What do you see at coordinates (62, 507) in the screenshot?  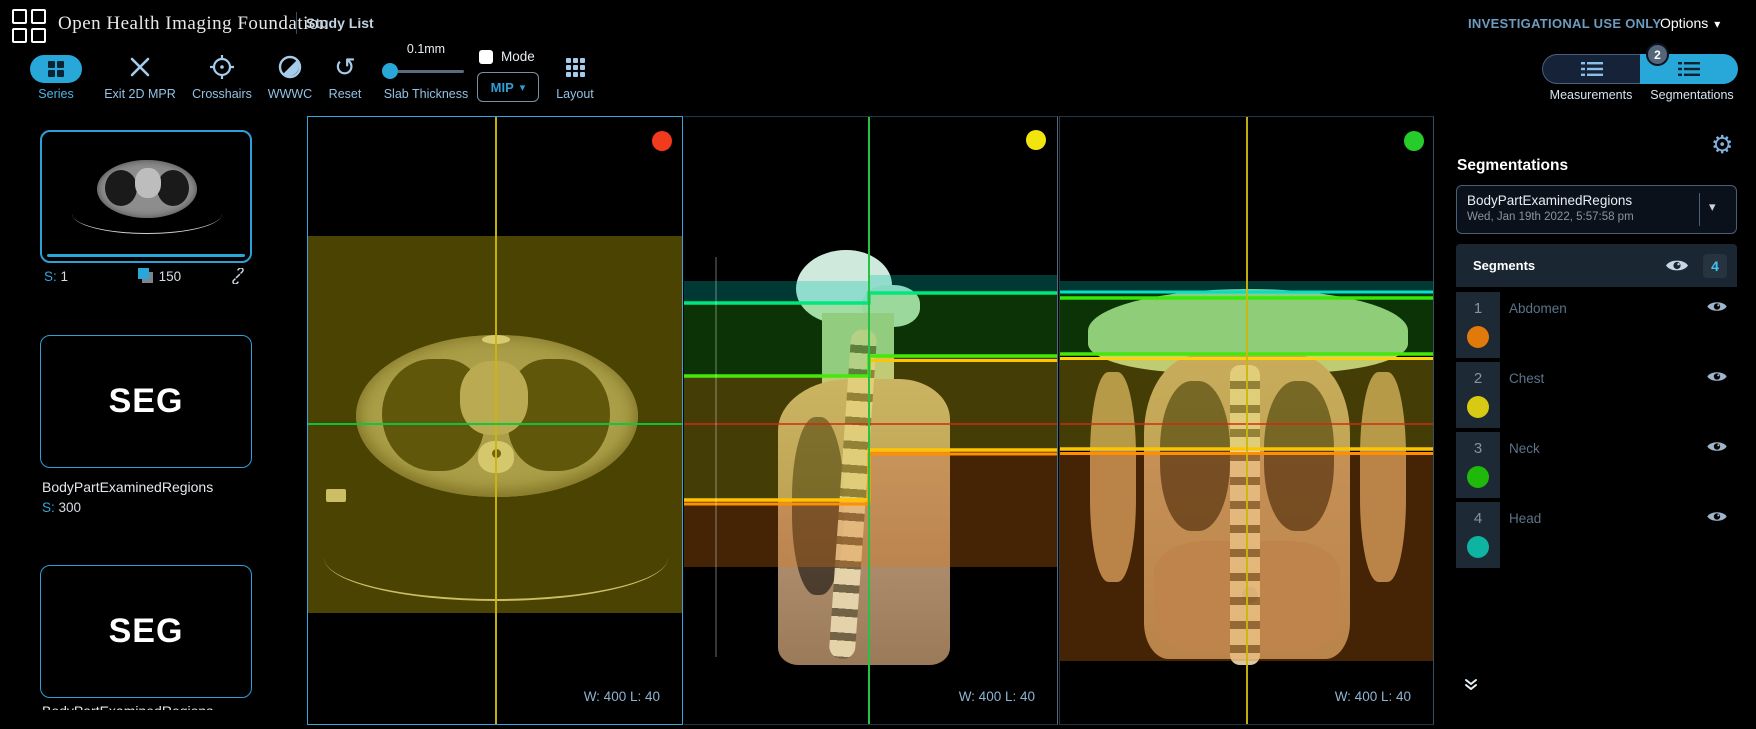 I see `seg-meta-row: S: 300` at bounding box center [62, 507].